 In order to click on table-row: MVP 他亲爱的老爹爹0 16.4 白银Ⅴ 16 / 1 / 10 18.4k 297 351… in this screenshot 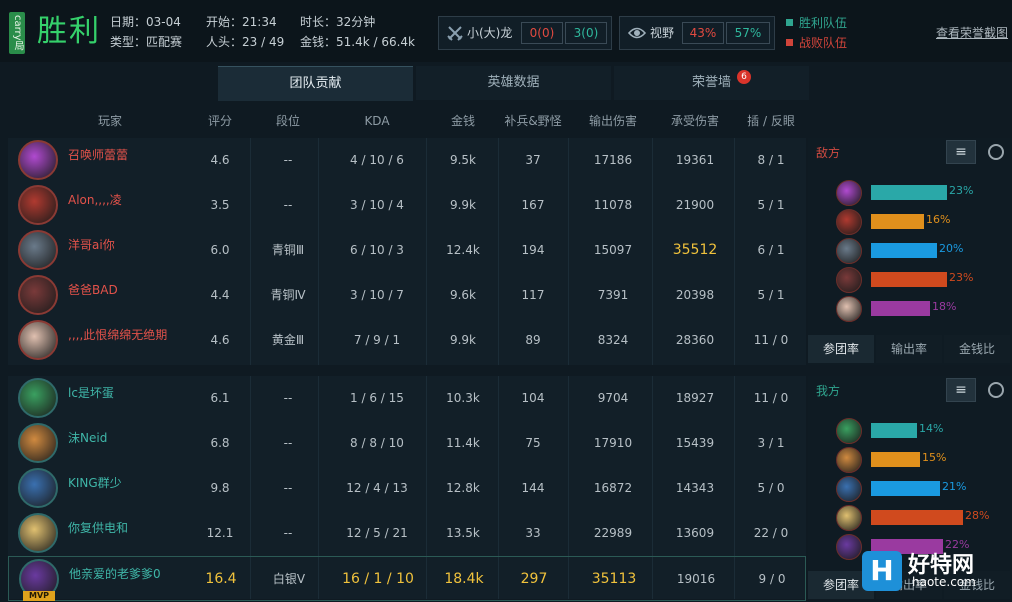, I will do `click(407, 578)`.